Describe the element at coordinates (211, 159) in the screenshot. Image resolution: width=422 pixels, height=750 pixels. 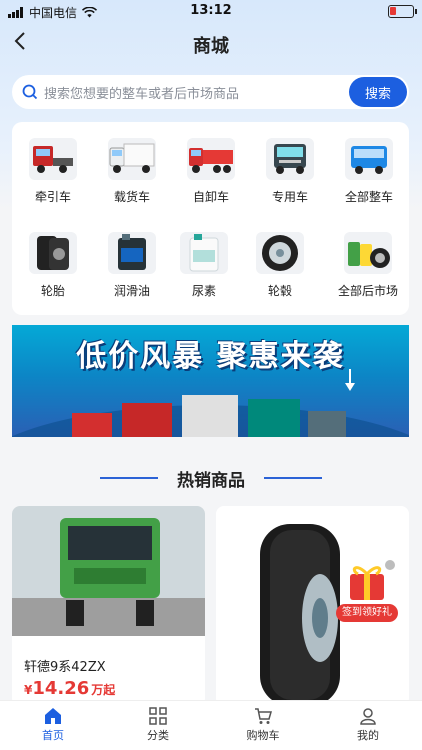
I see `dump-truck-icon` at that location.